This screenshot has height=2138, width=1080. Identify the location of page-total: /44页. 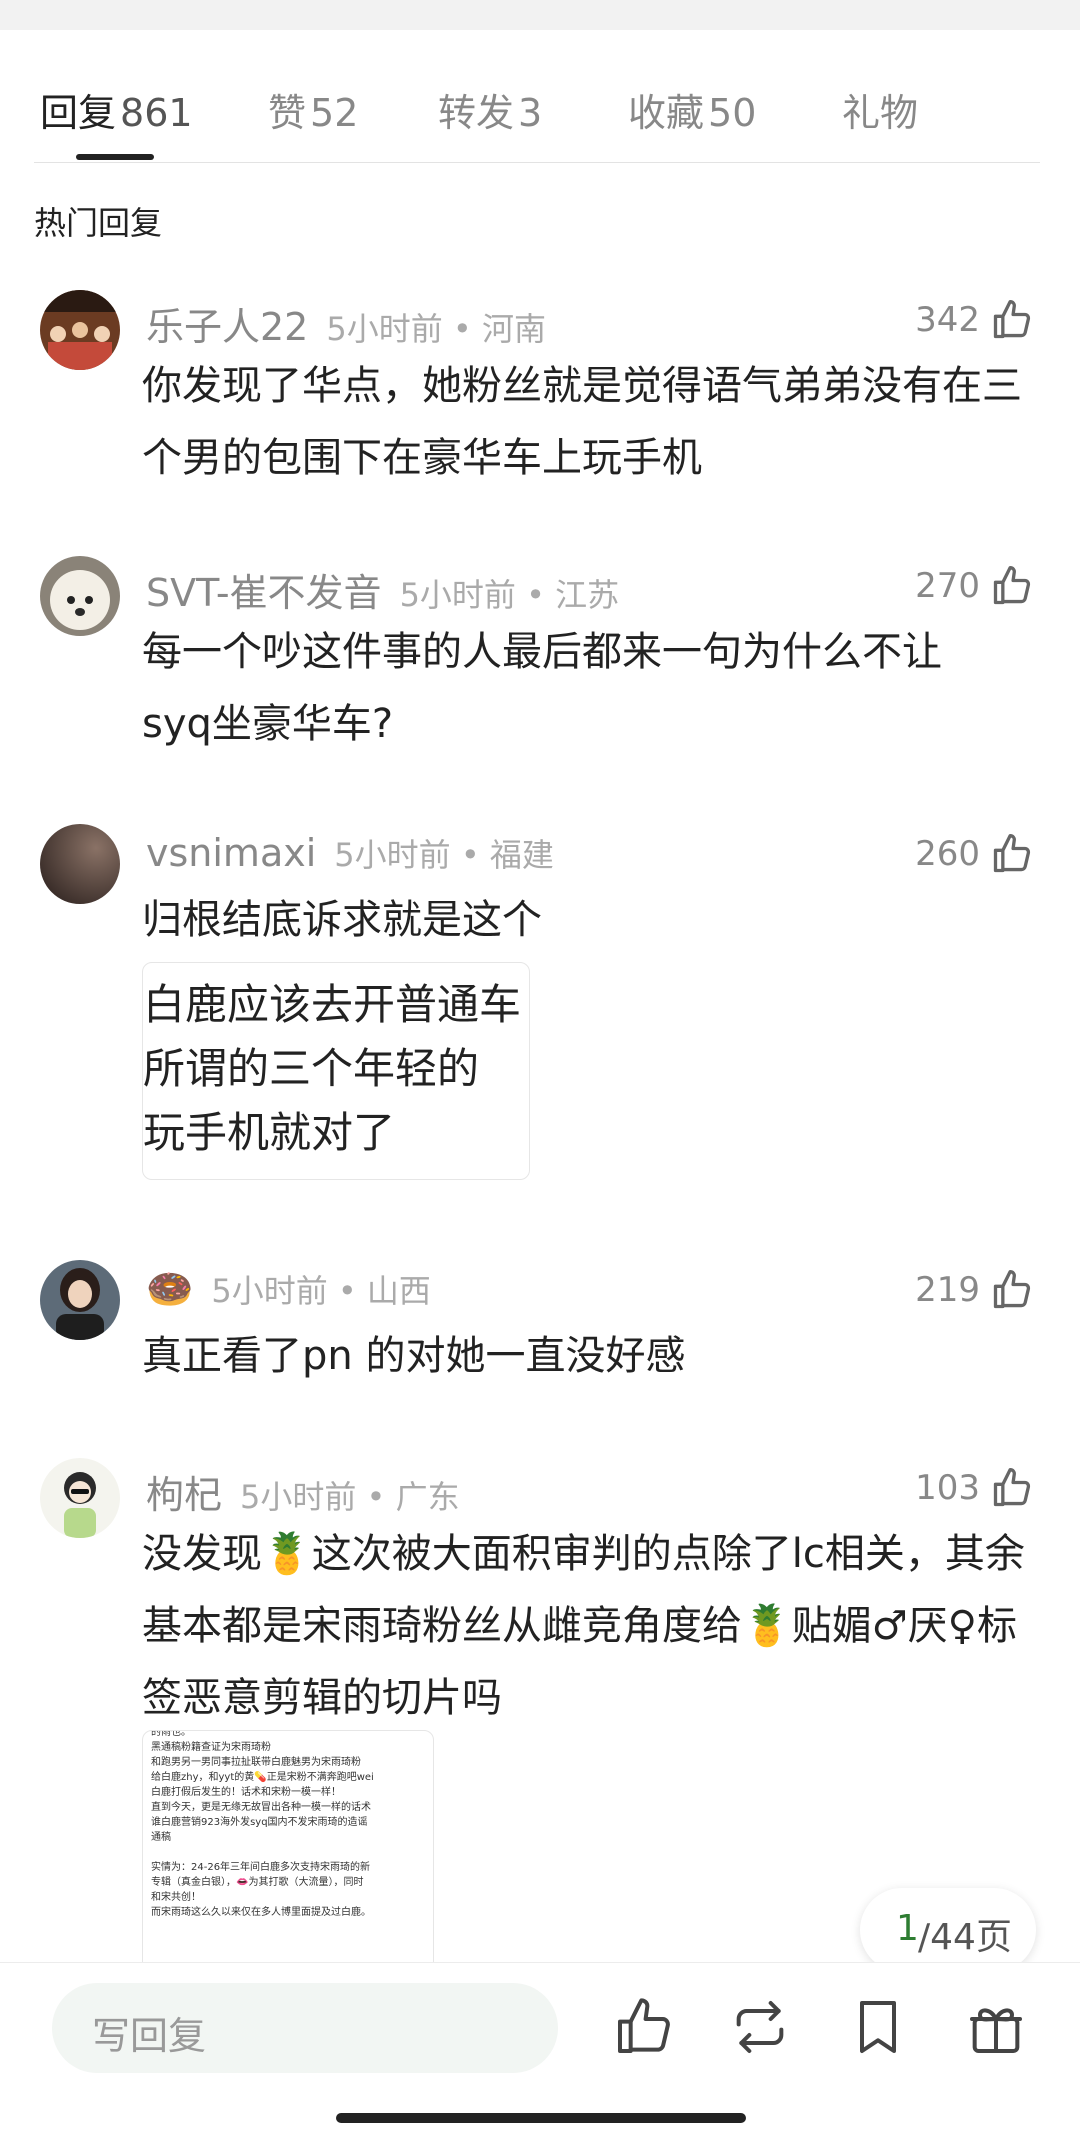
(965, 1937).